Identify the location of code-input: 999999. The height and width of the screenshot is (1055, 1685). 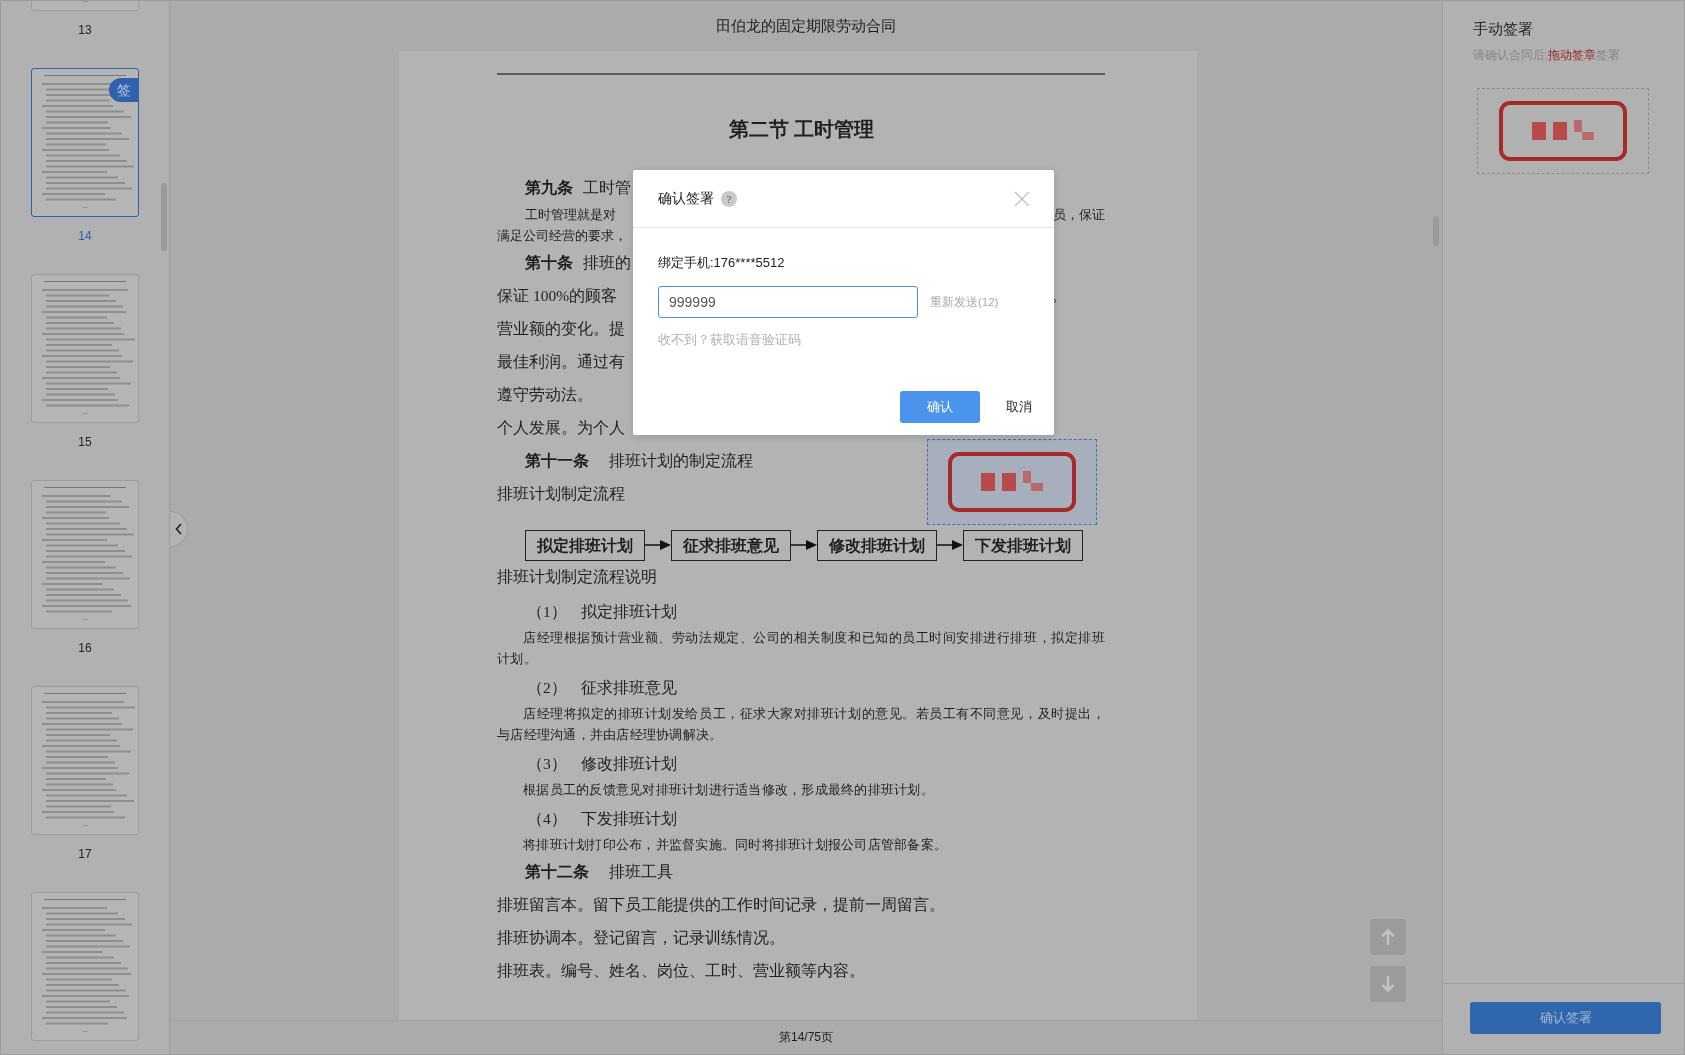
(788, 302).